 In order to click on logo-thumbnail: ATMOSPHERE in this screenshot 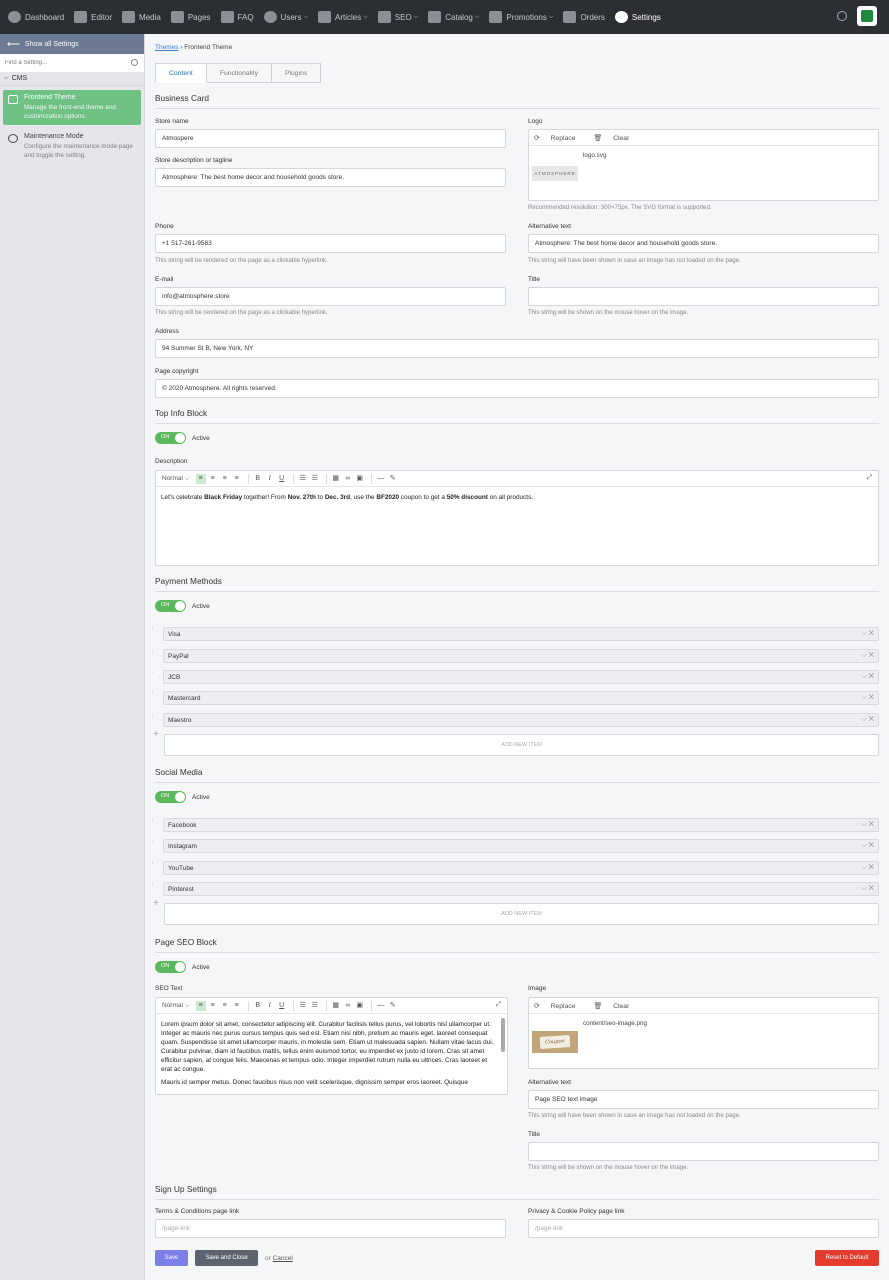, I will do `click(555, 173)`.